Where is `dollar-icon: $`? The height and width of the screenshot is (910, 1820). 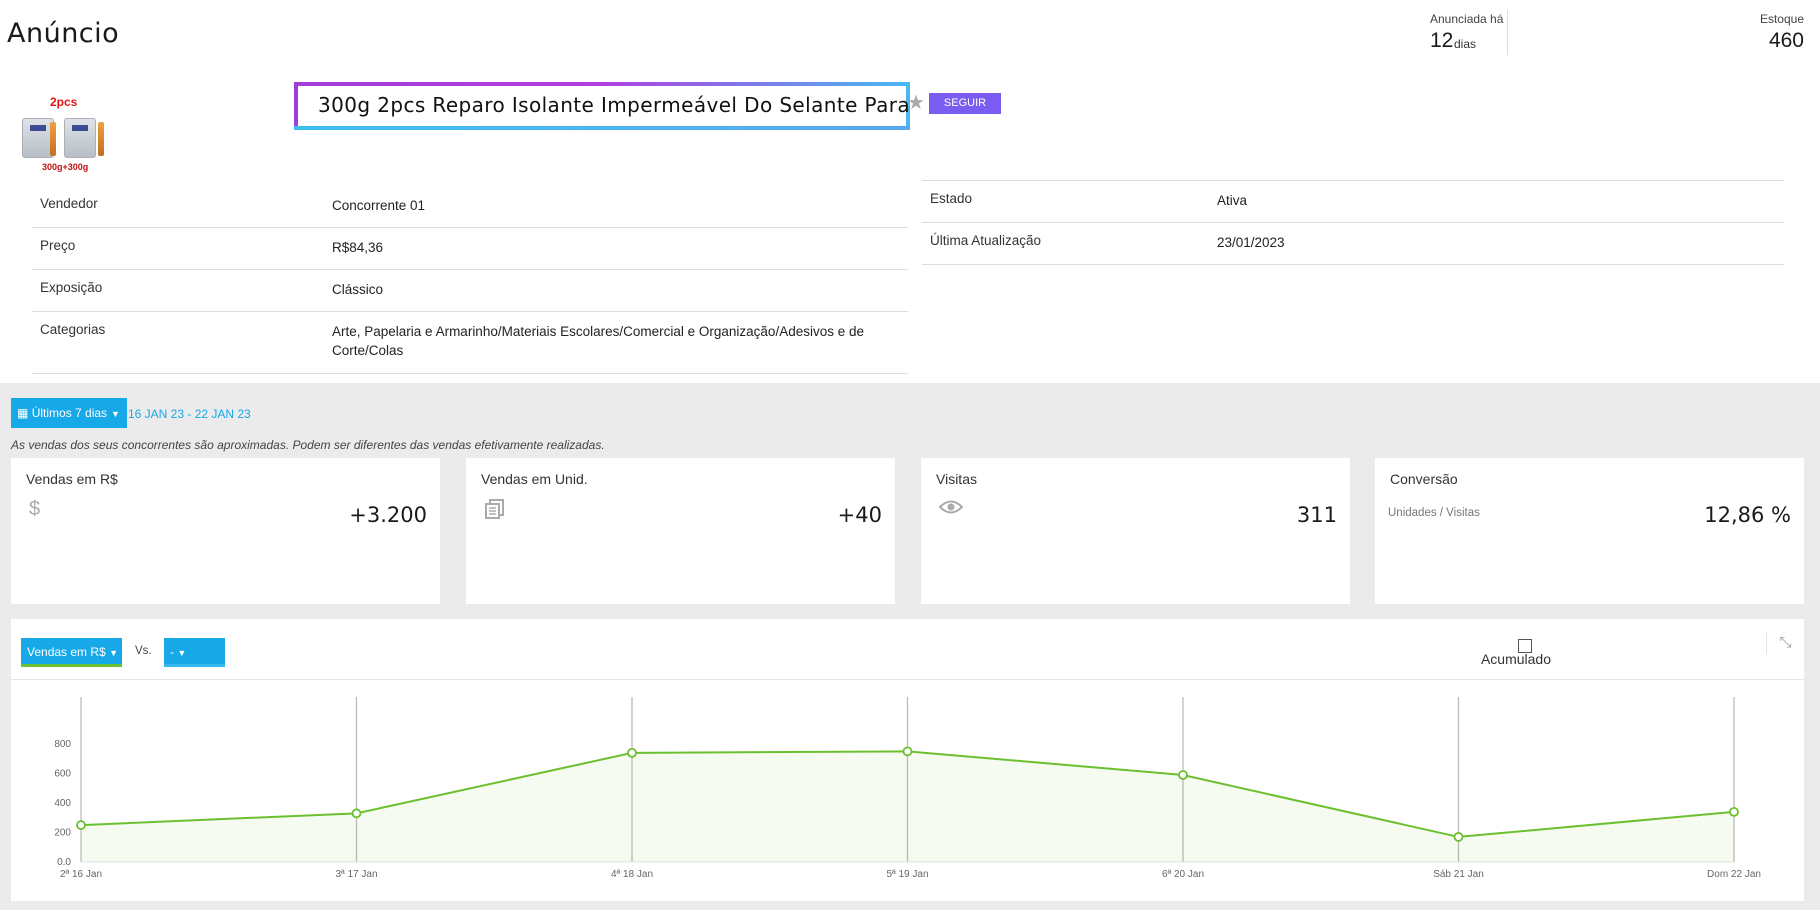
dollar-icon: $ is located at coordinates (35, 509).